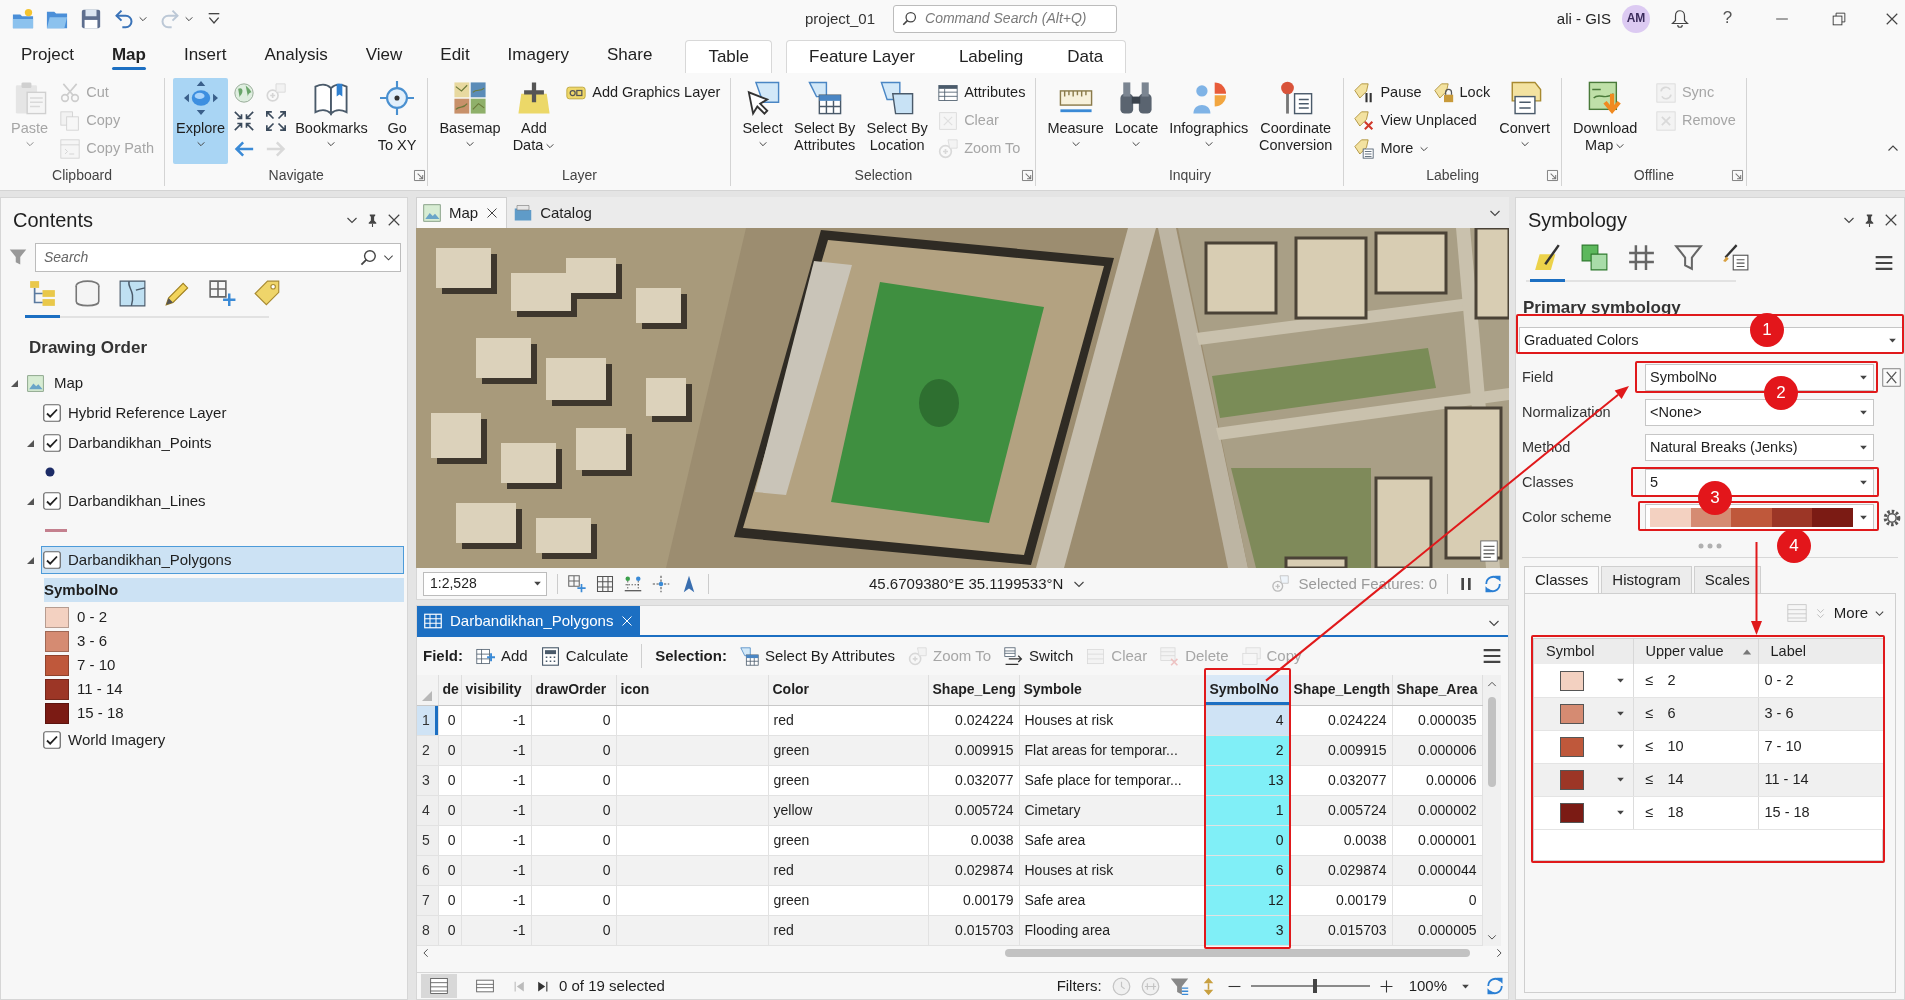  What do you see at coordinates (1675, 780) in the screenshot?
I see `upper-value: 14` at bounding box center [1675, 780].